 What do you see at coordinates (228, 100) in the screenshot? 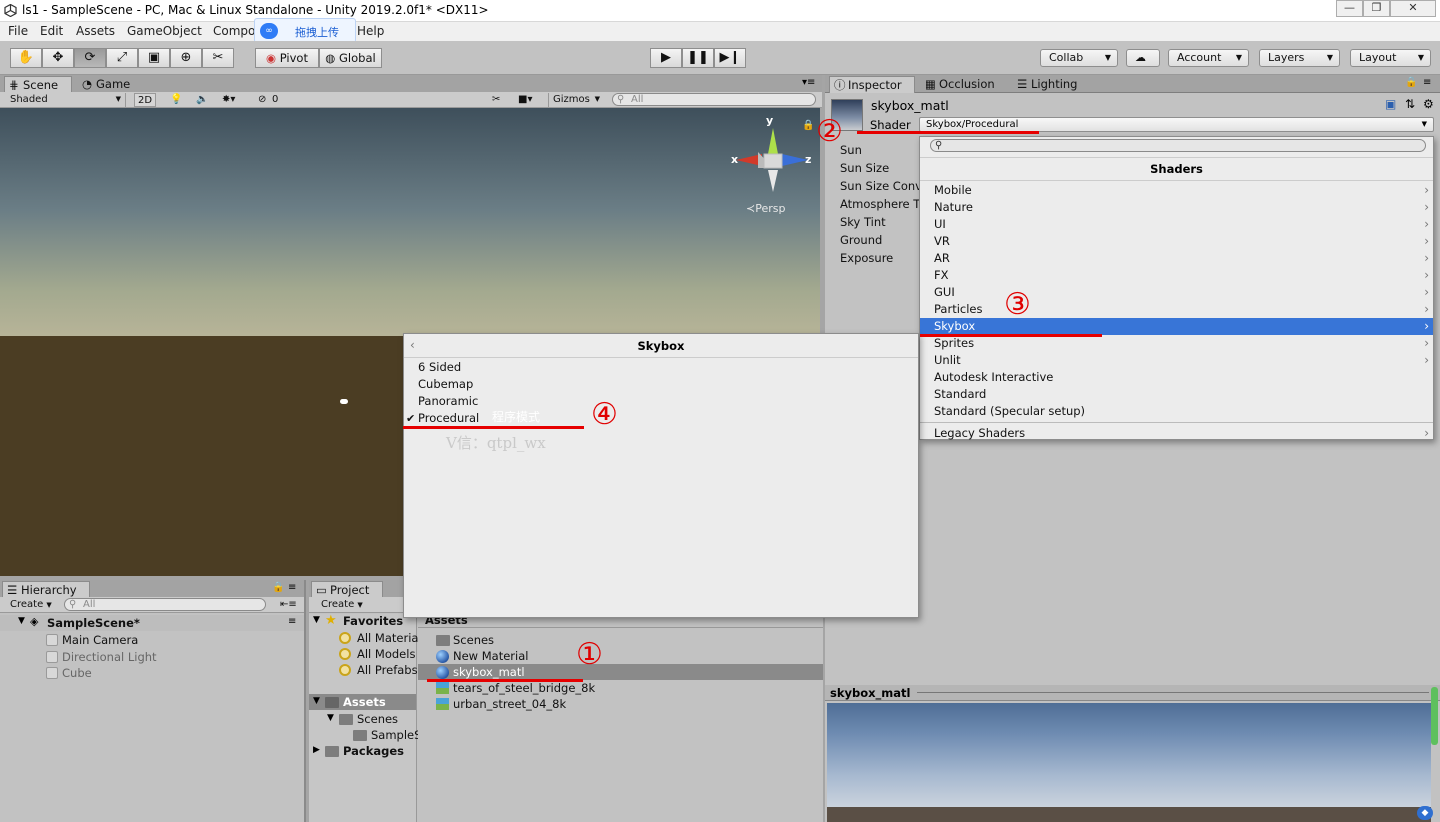
I see `effects-toggle-icon: ✸▾` at bounding box center [228, 100].